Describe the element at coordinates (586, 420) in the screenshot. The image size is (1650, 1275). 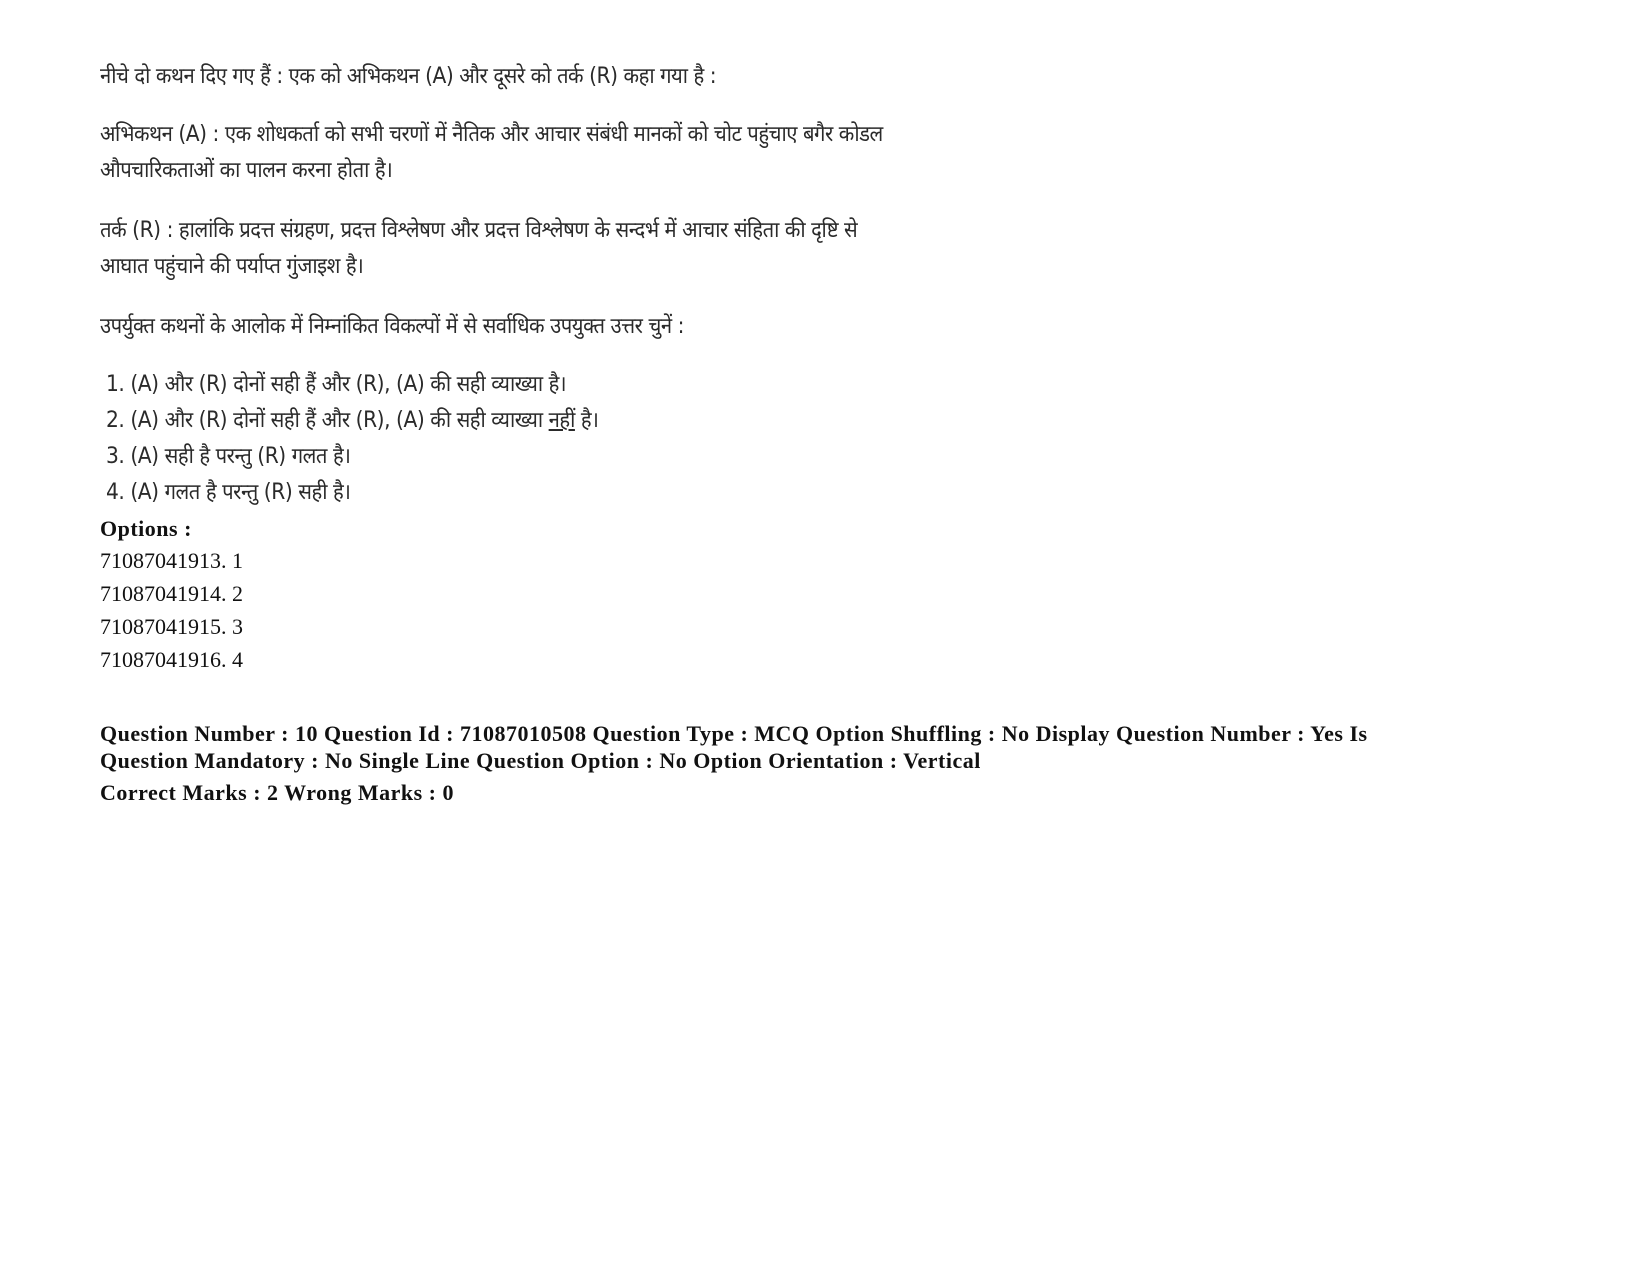
I see `choice-2-end: है।` at that location.